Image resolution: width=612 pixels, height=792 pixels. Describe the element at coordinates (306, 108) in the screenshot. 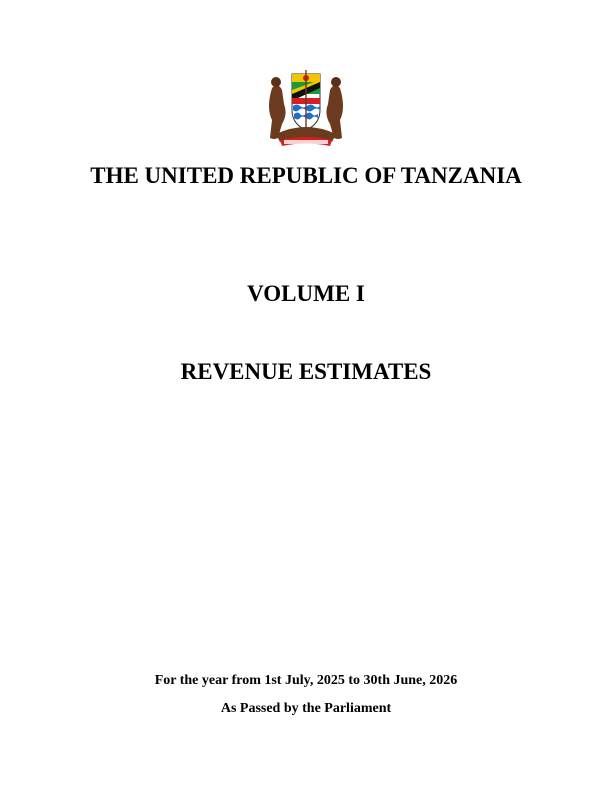

I see `tanzania-coat-of-arms-icon` at that location.